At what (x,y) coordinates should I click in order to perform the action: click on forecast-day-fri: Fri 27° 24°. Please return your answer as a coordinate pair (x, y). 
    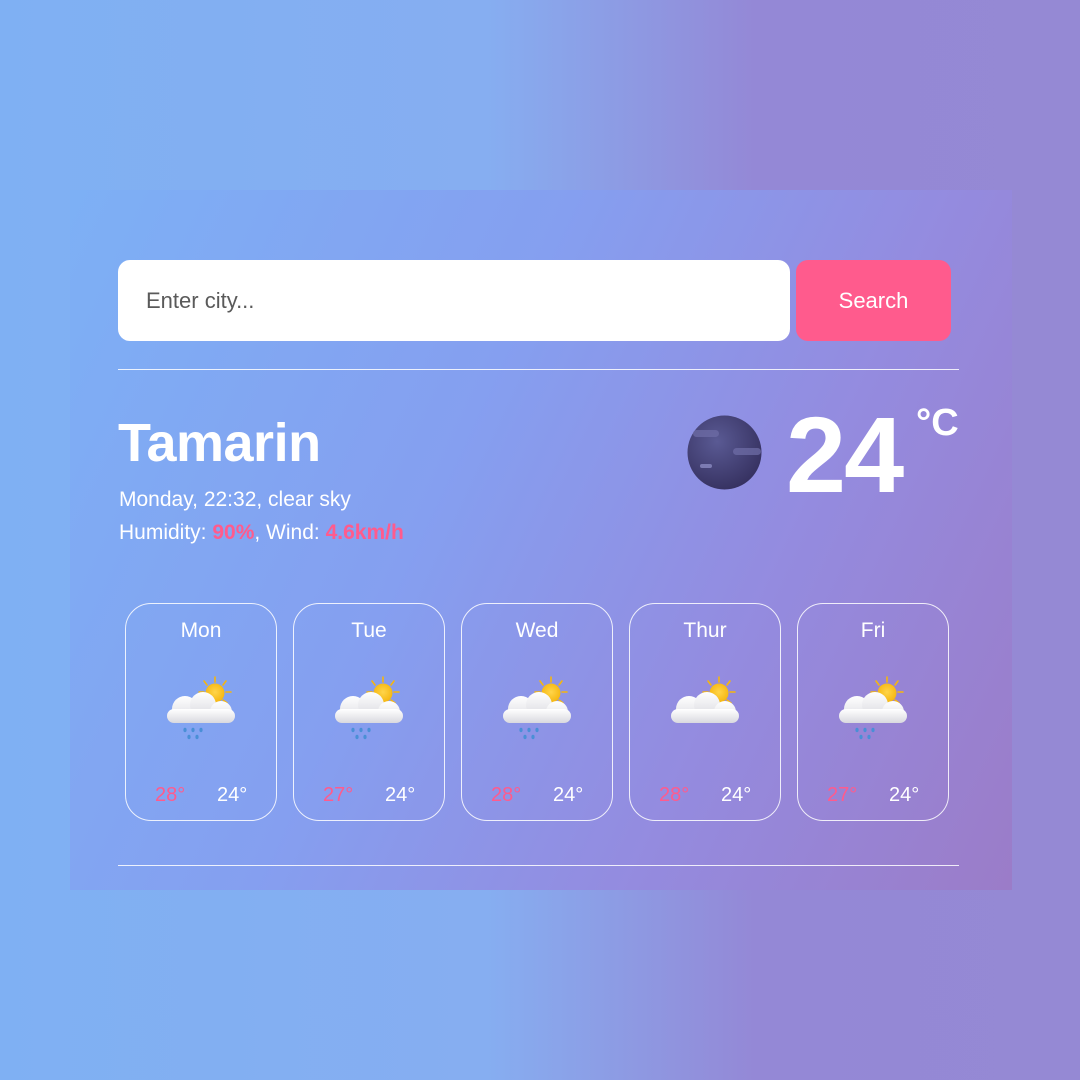
    Looking at the image, I should click on (873, 712).